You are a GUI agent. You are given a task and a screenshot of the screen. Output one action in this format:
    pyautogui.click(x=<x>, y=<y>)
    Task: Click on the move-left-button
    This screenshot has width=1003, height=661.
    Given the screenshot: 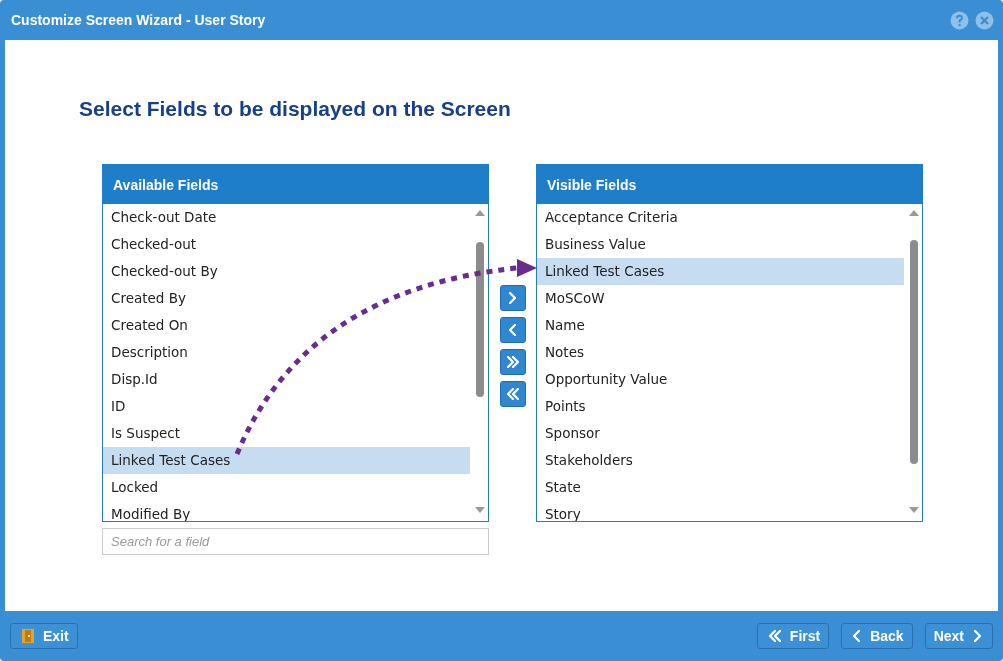 What is the action you would take?
    pyautogui.click(x=512, y=330)
    